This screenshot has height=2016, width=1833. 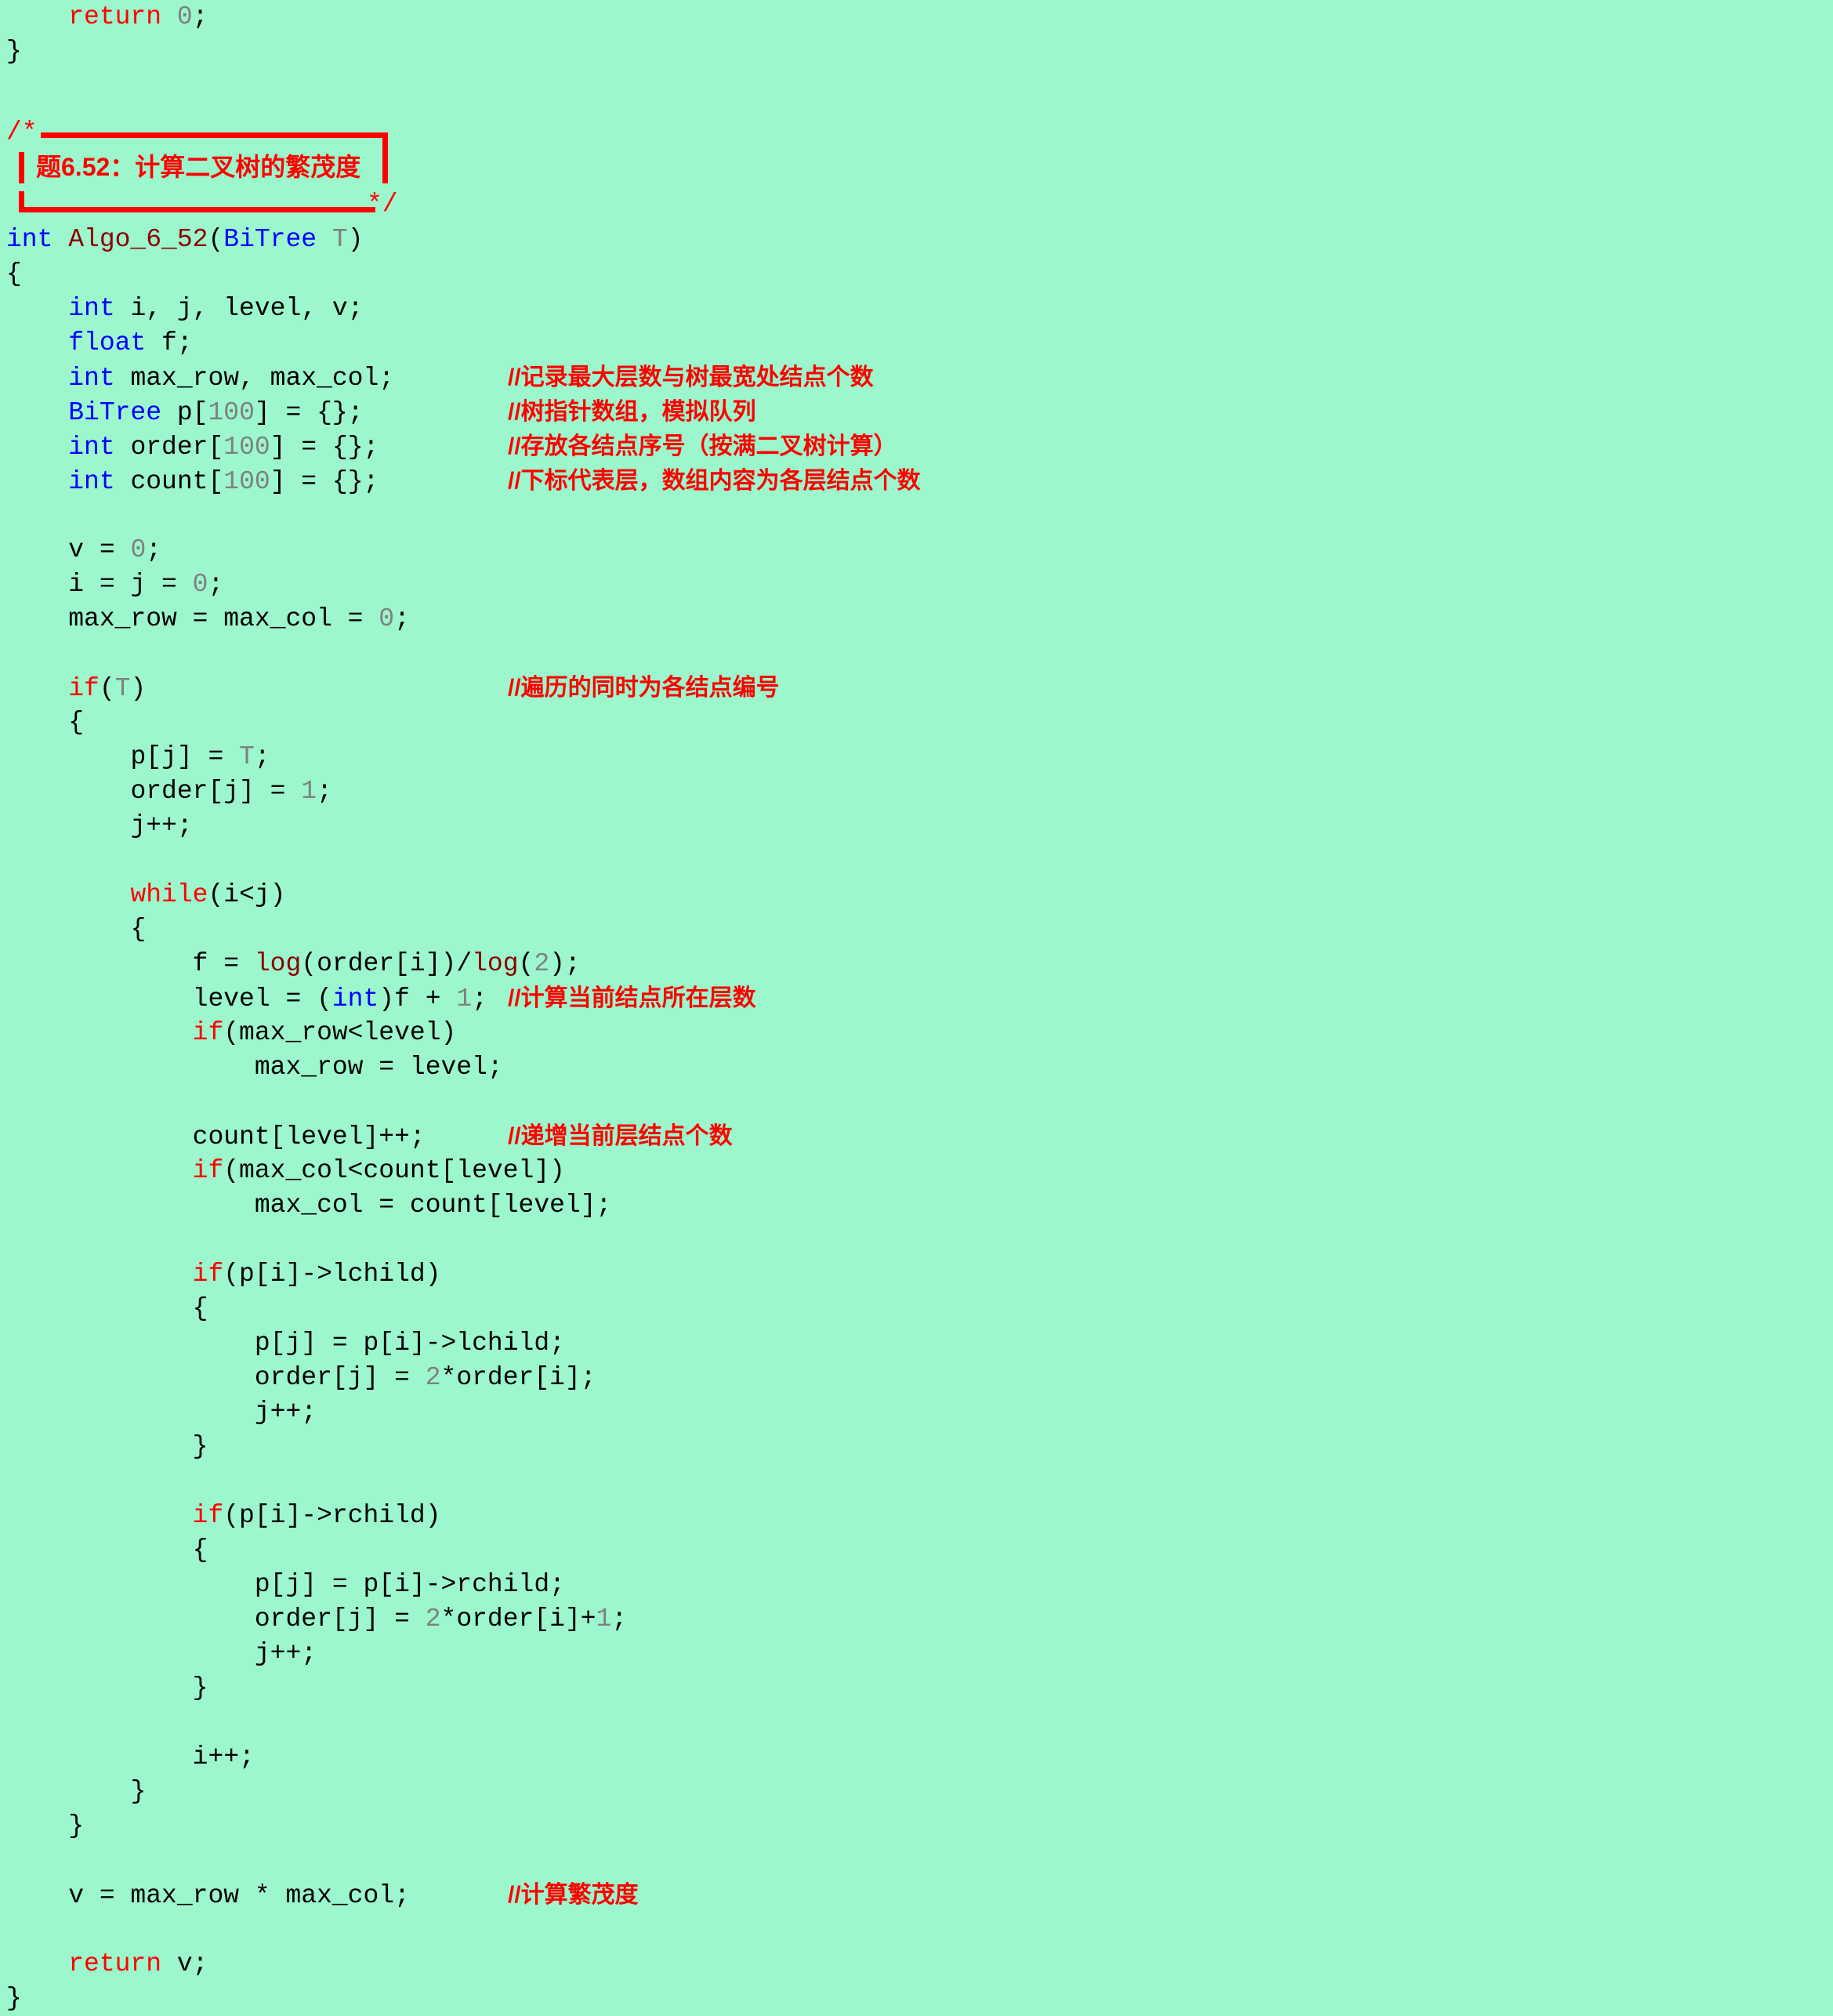 I want to click on code-line: p[j] = p[i]->rchild;, so click(x=916, y=1585).